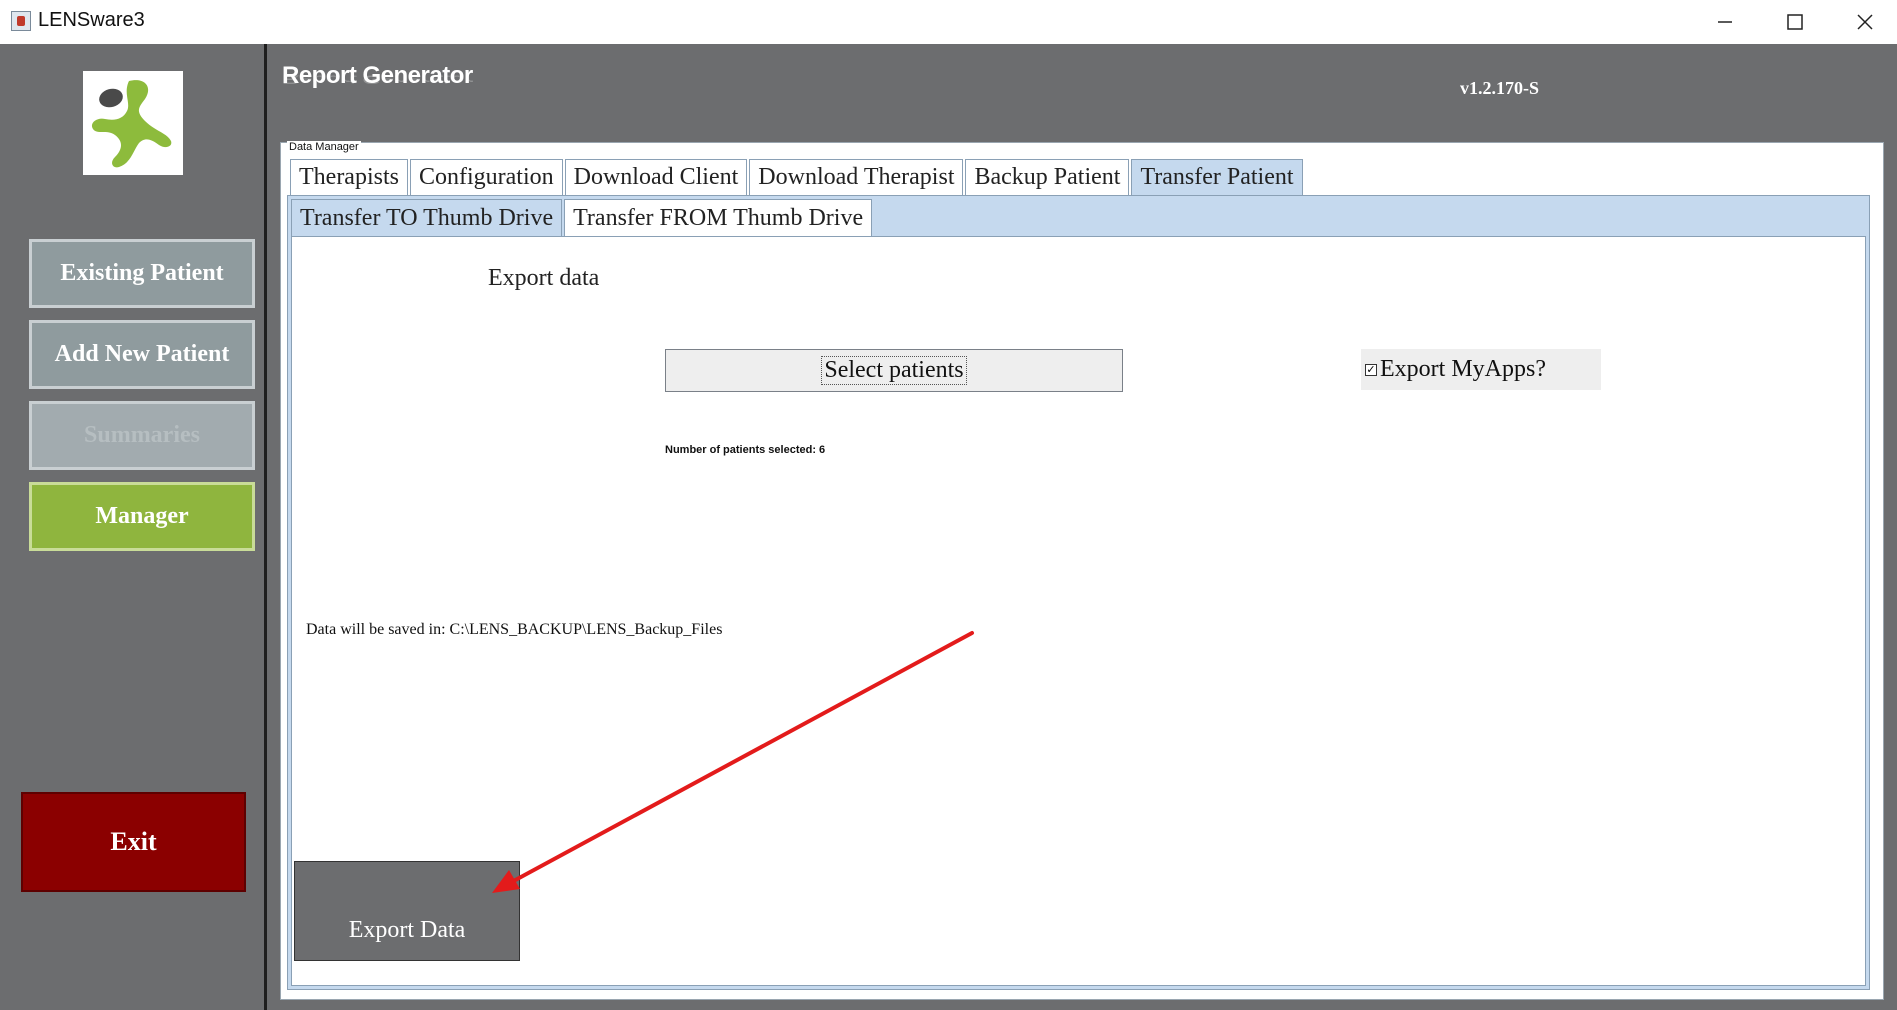 The height and width of the screenshot is (1010, 1897). I want to click on window-titlebar: LENSware3, so click(948, 22).